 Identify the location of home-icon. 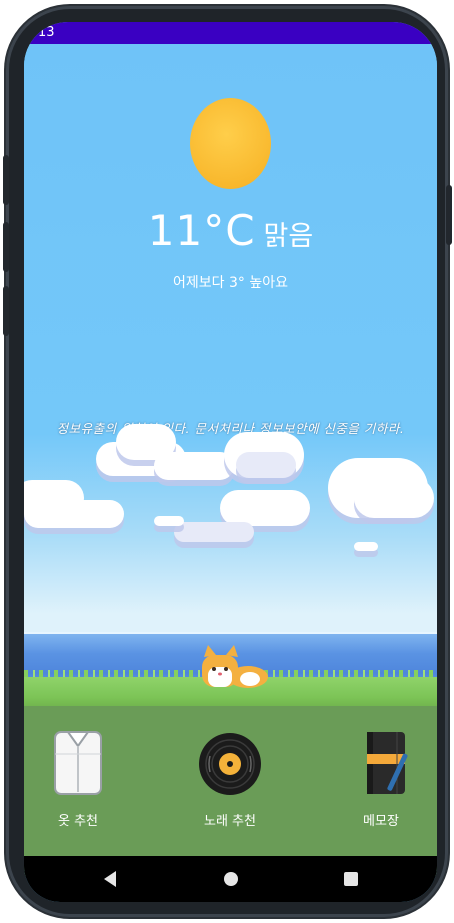
(231, 879).